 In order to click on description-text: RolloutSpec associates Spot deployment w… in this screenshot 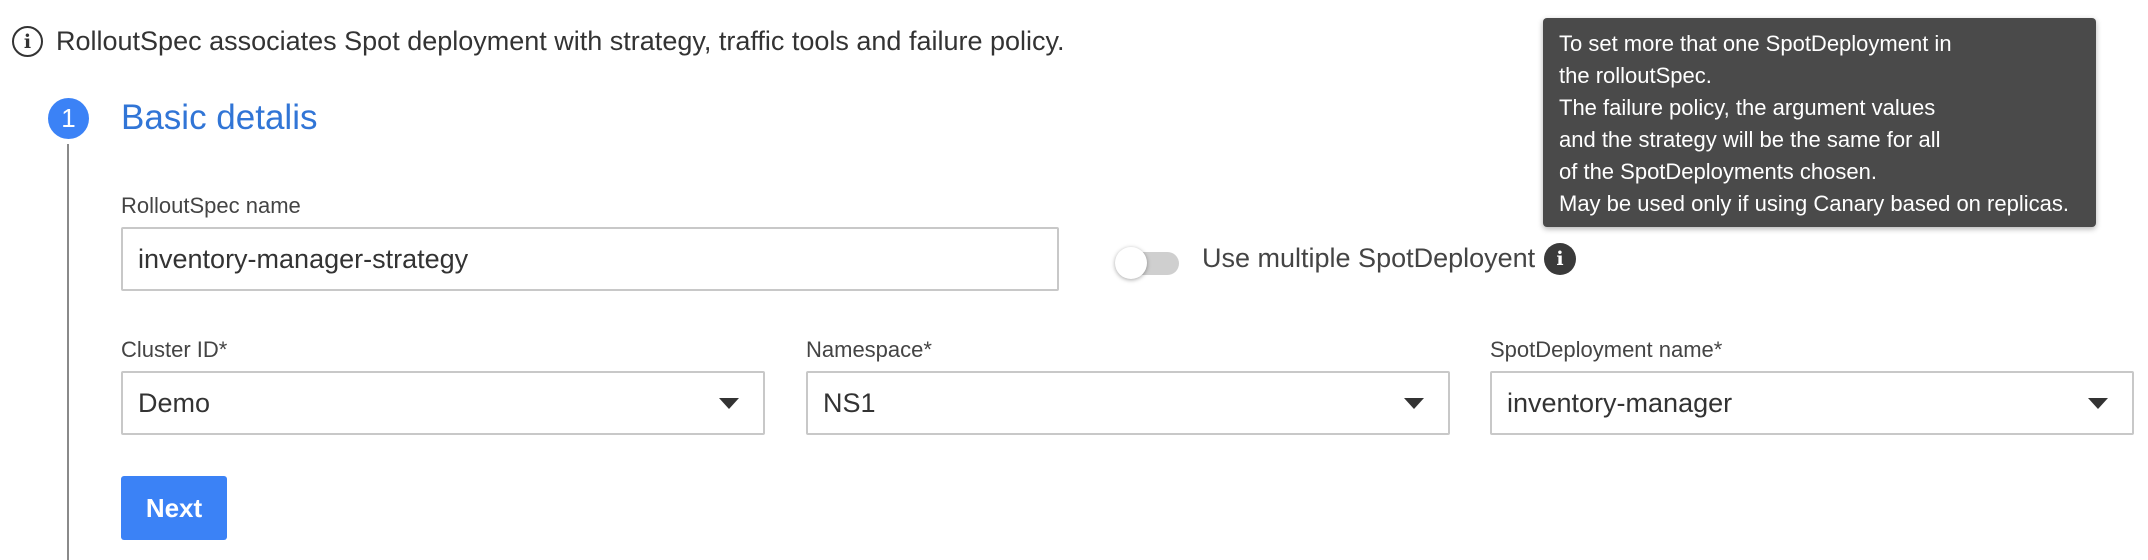, I will do `click(560, 41)`.